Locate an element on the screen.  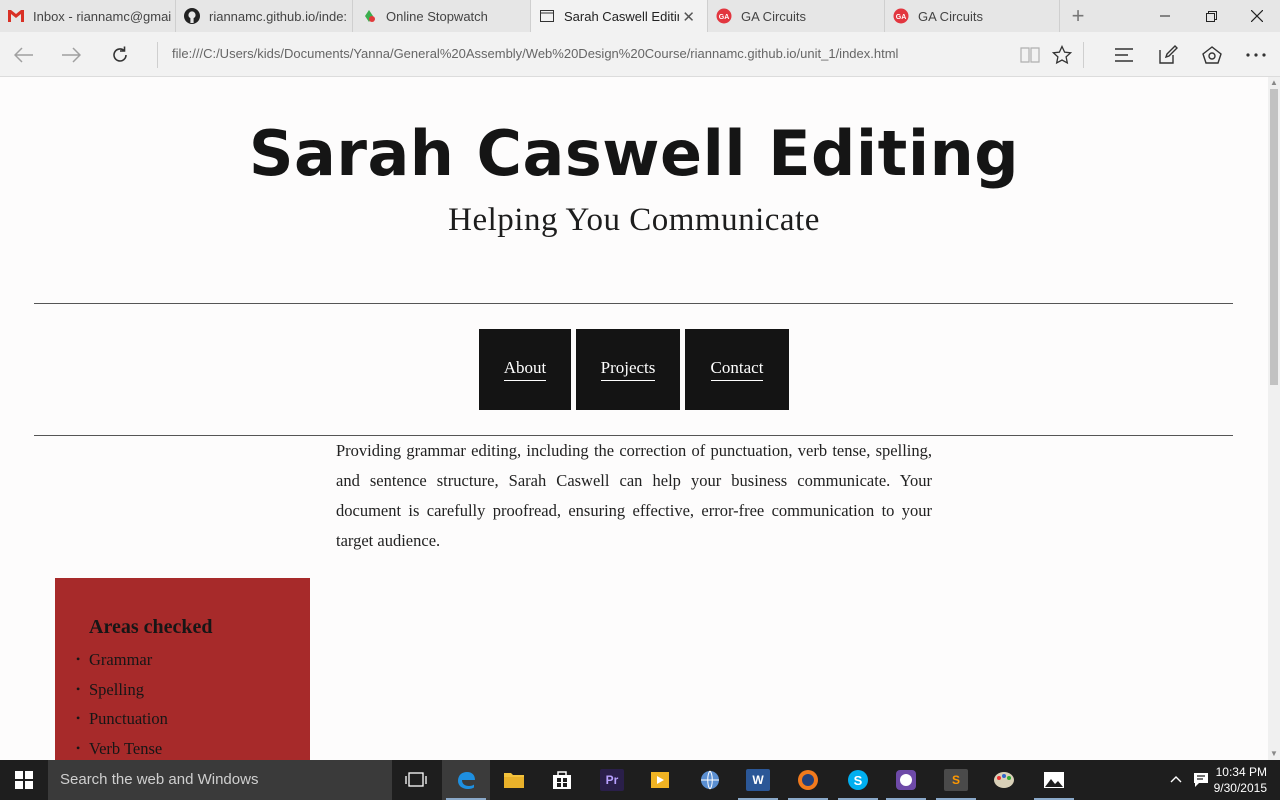
tab-stopwatch: Online Stopwatch is located at coordinates (442, 16).